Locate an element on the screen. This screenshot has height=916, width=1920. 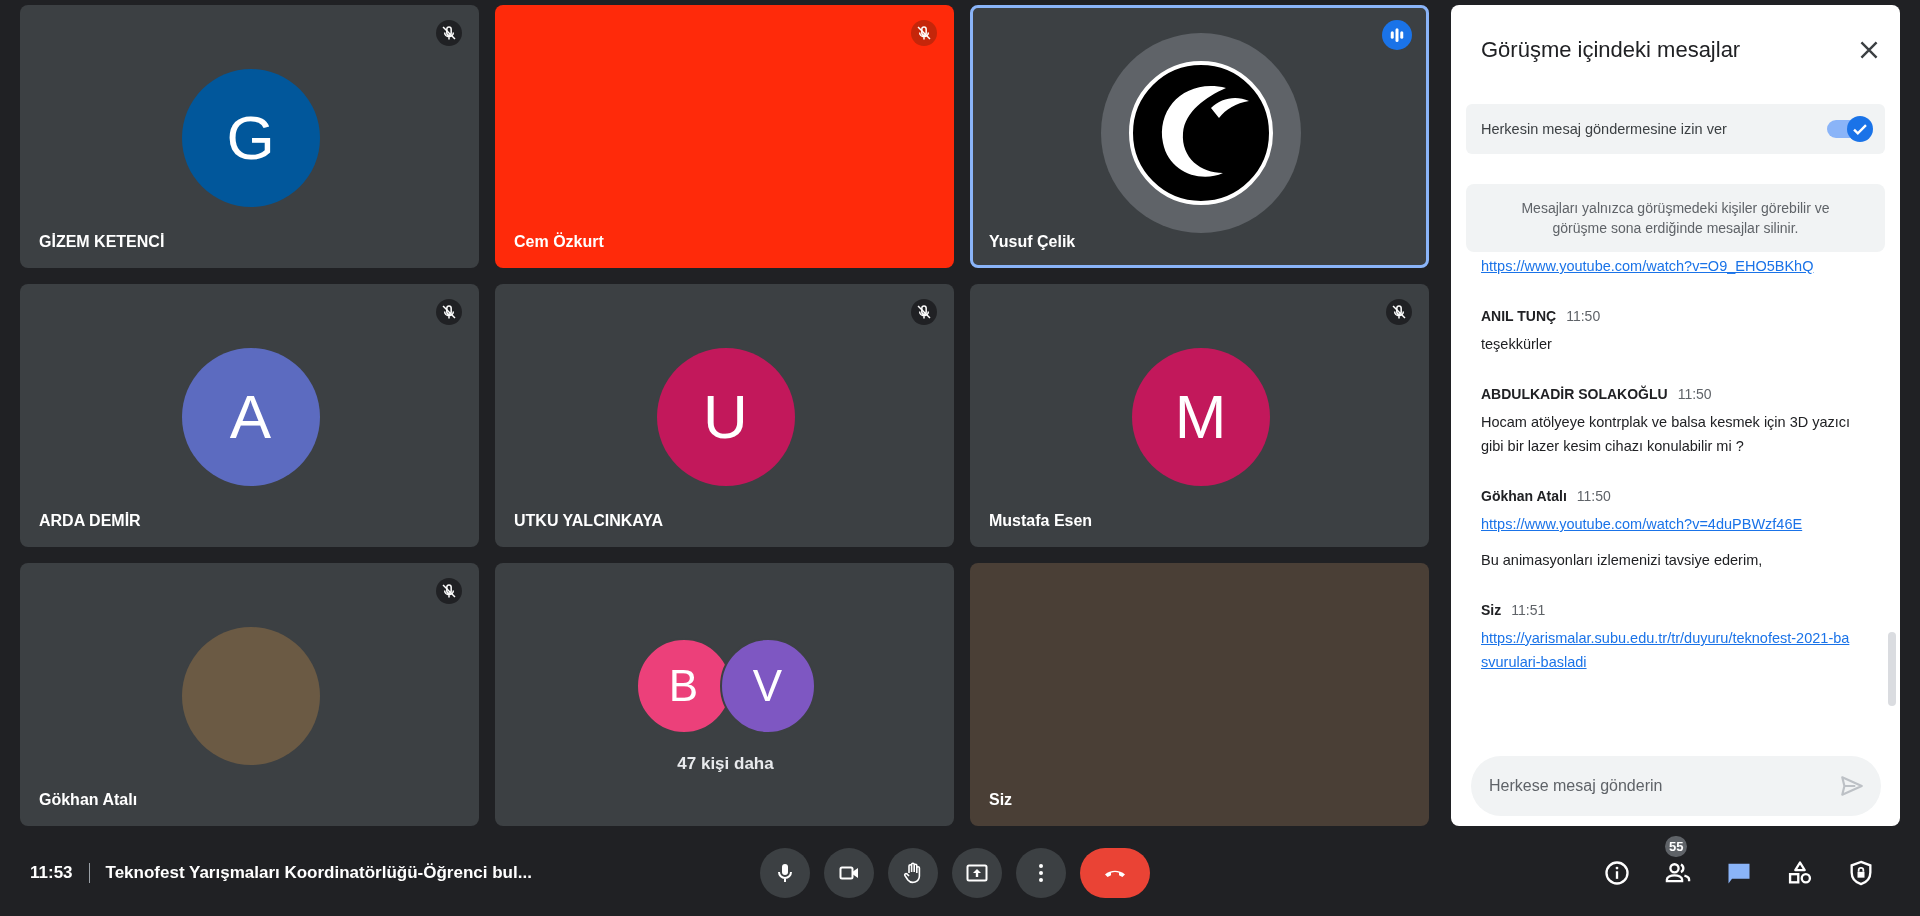
panel-title: Görüşme içindeki mesajlar is located at coordinates (1611, 50).